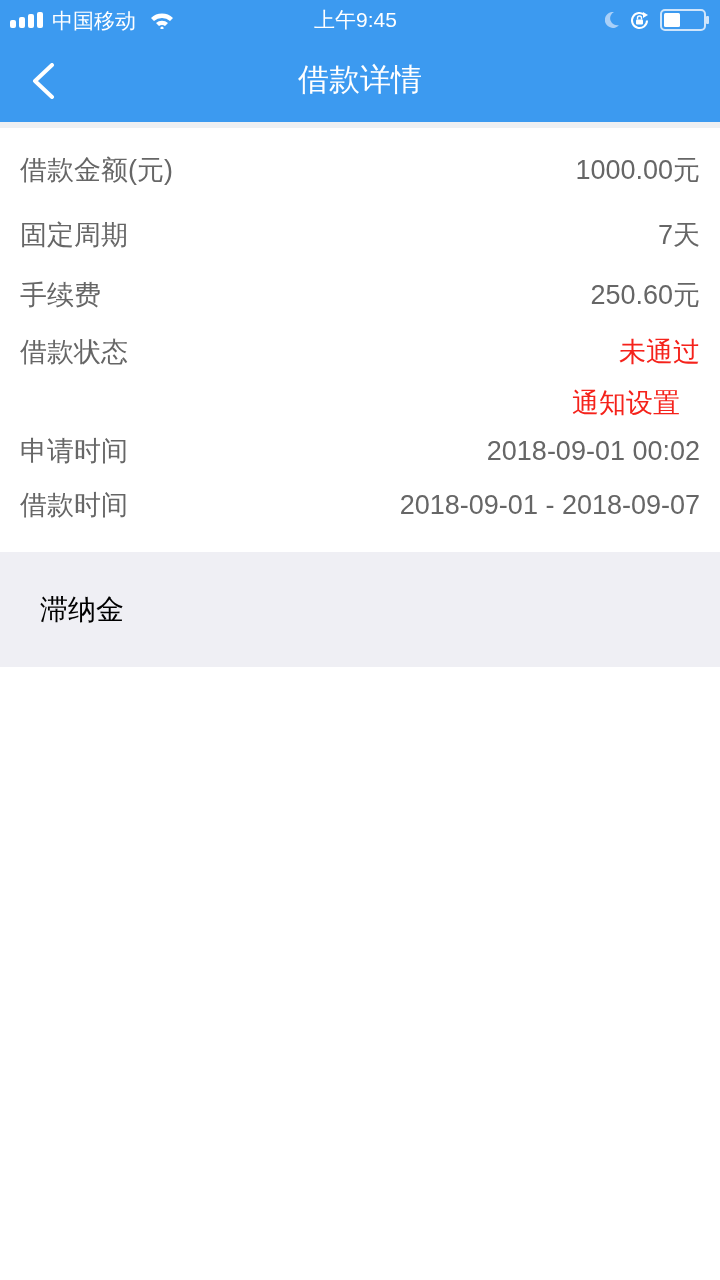 The image size is (720, 1280). Describe the element at coordinates (74, 505) in the screenshot. I see `detail-label: 借款时间` at that location.